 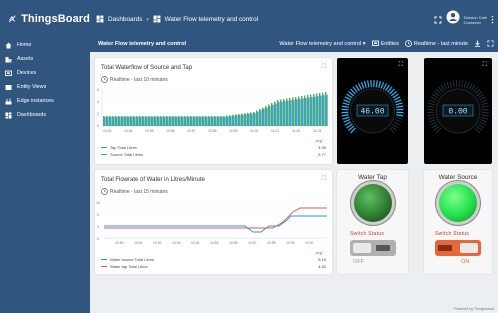 What do you see at coordinates (45, 87) in the screenshot?
I see `sidebar-item-entity-views: Entity Views` at bounding box center [45, 87].